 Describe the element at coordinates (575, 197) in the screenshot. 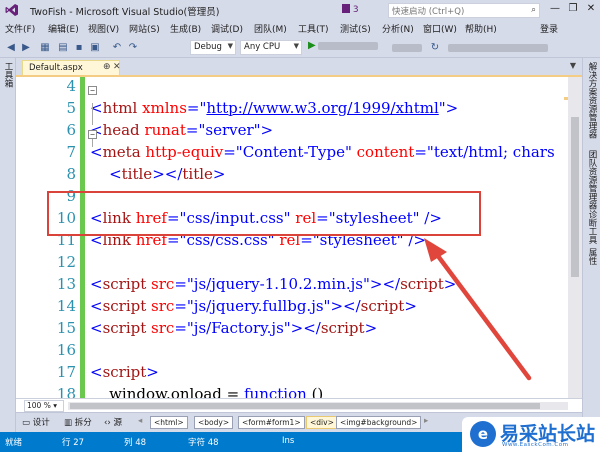

I see `vertical-scrollbar-thumb` at that location.